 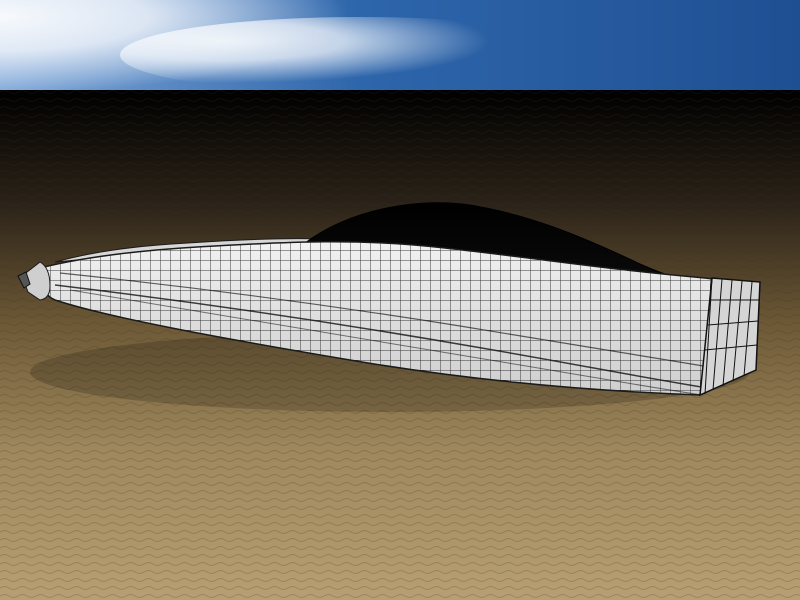 I want to click on cloud-layer, so click(x=360, y=55).